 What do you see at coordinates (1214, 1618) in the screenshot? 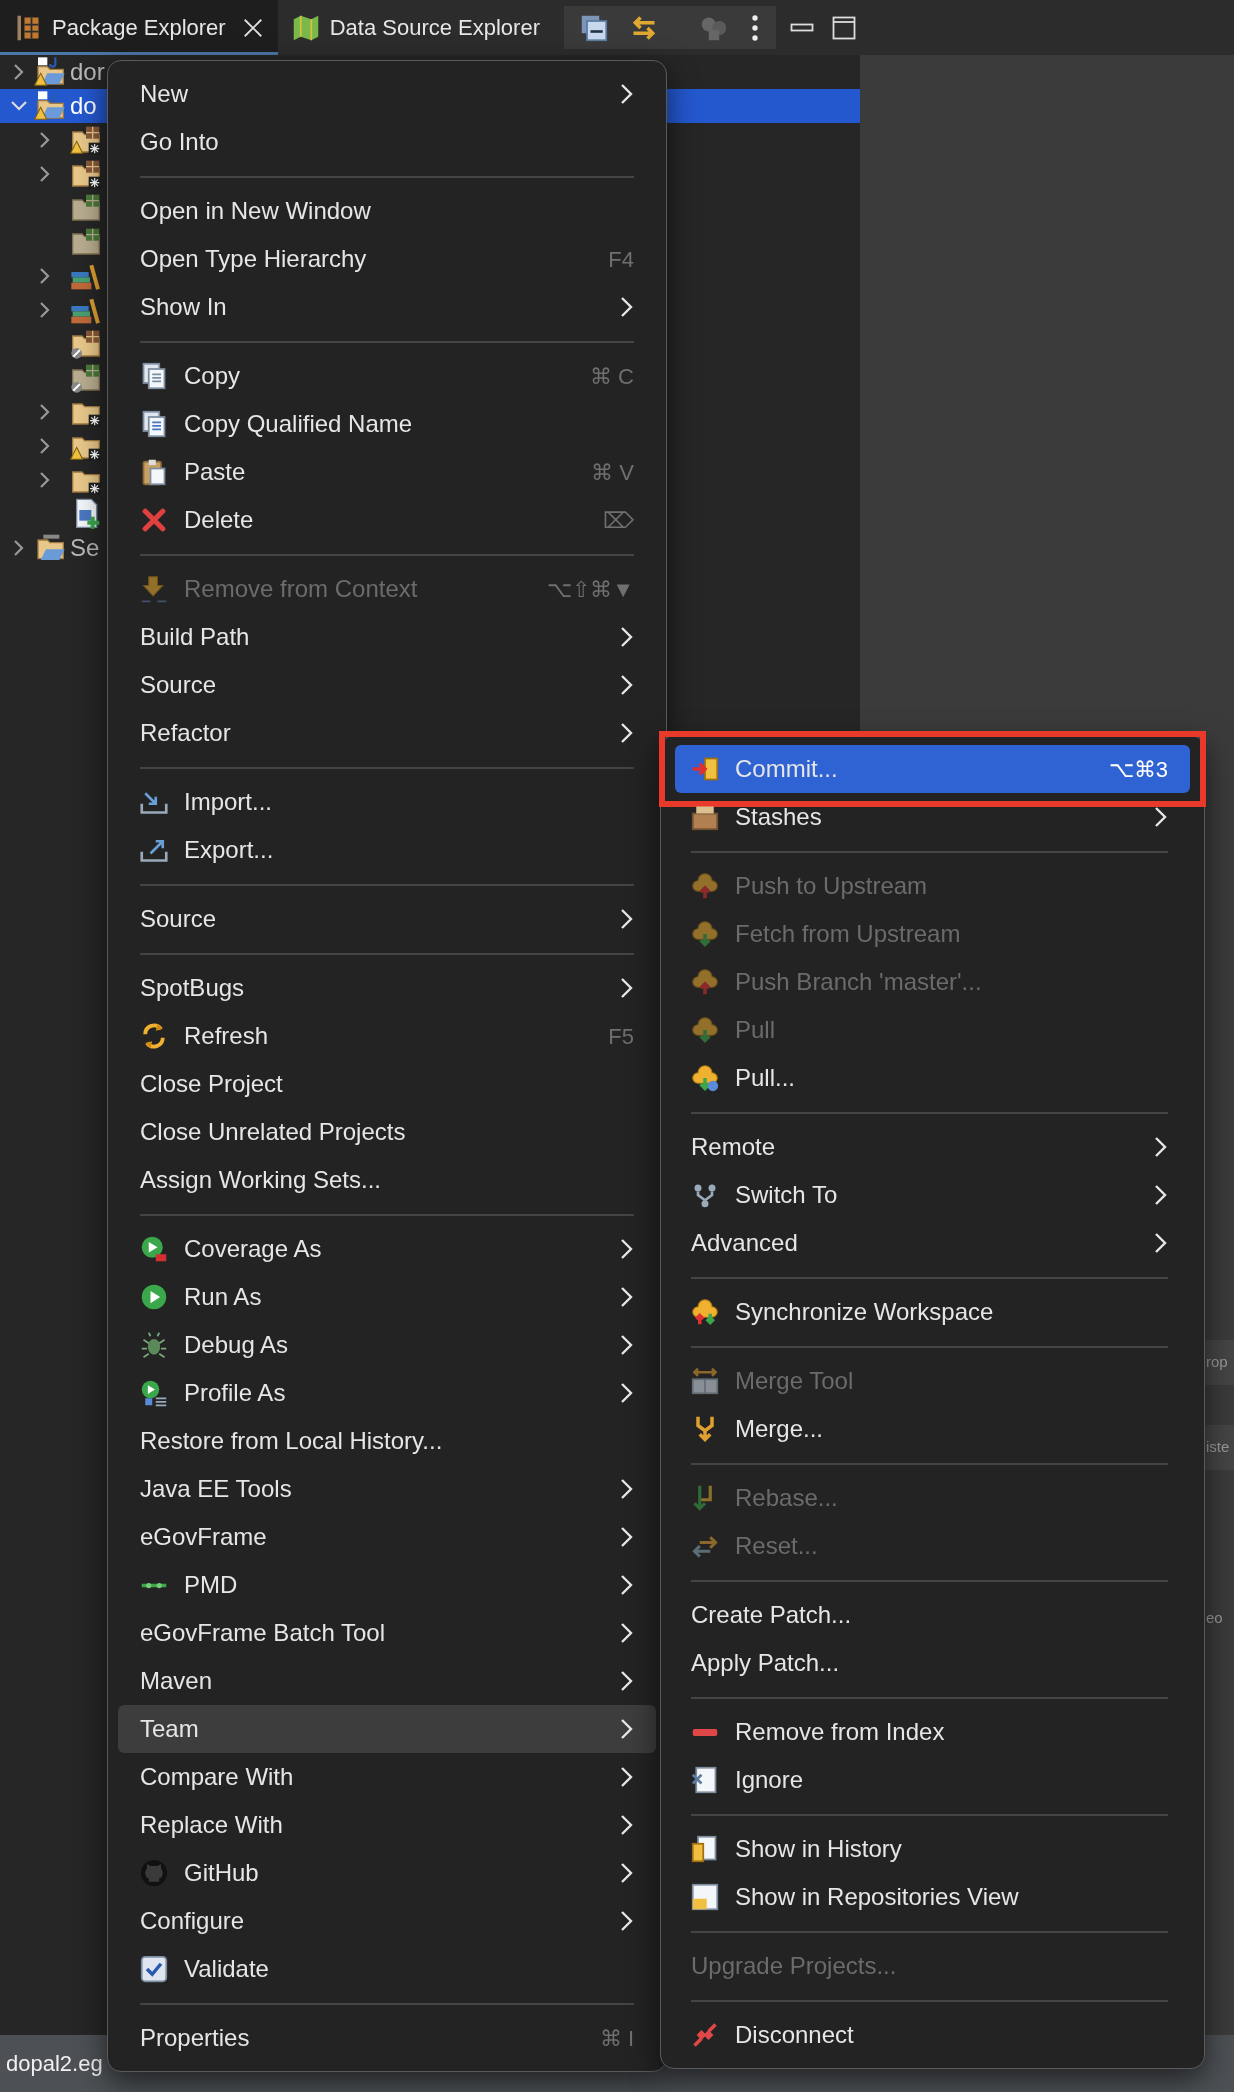
I see `background-text: eo` at bounding box center [1214, 1618].